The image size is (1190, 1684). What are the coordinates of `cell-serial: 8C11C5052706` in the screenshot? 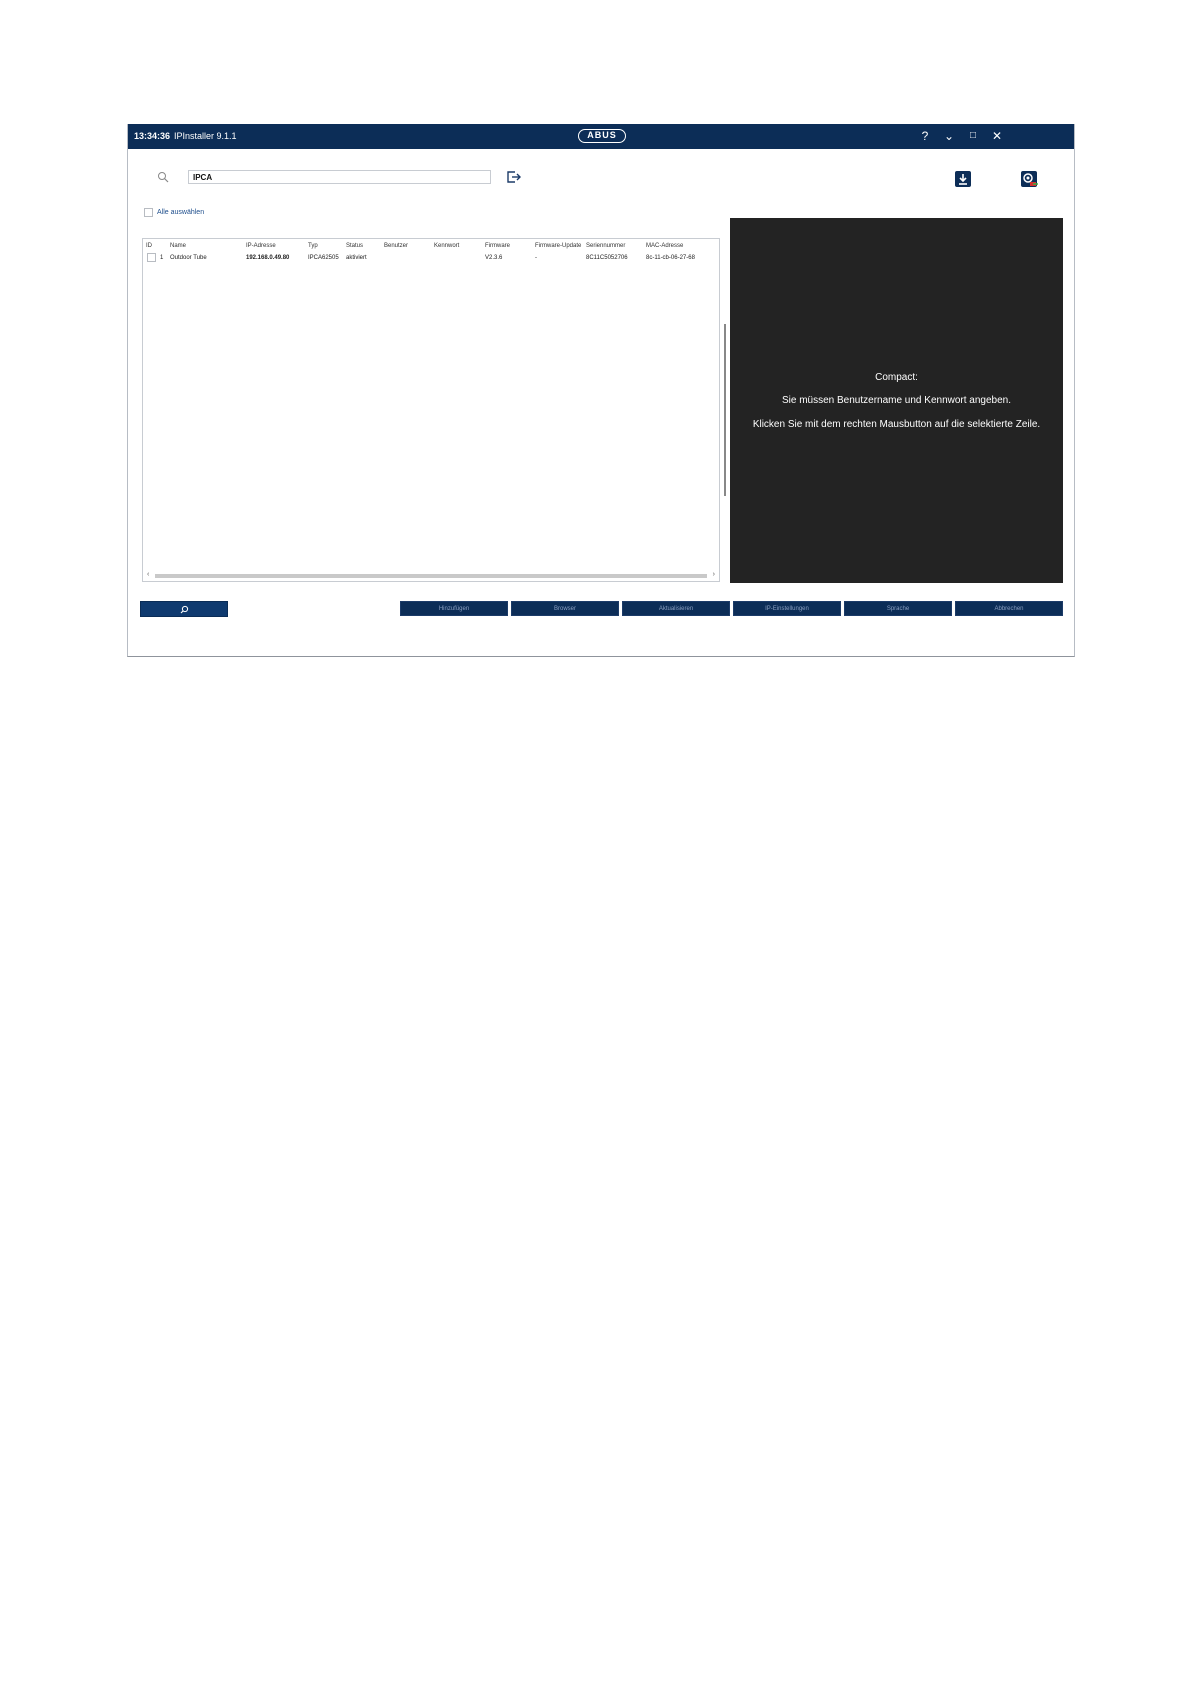 It's located at (607, 258).